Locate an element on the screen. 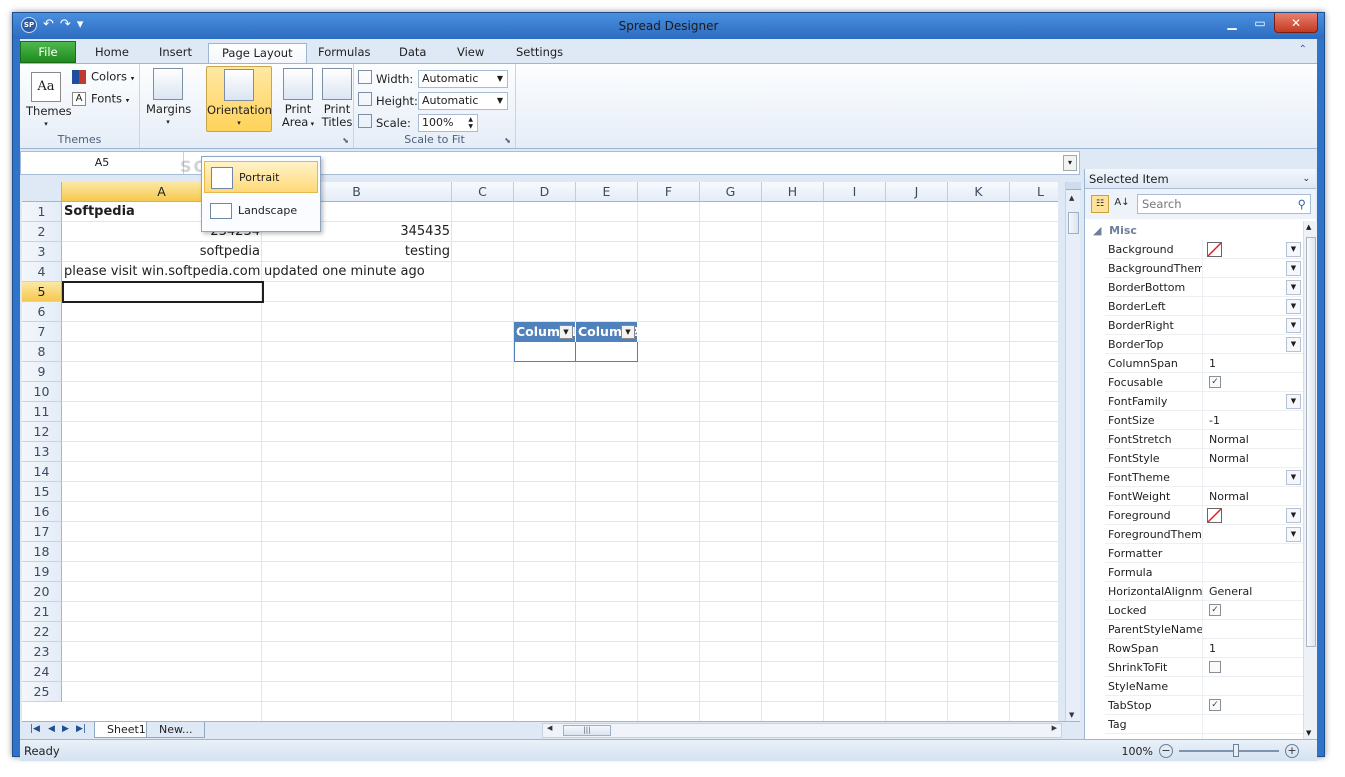  split-handle is located at coordinates (1073, 186).